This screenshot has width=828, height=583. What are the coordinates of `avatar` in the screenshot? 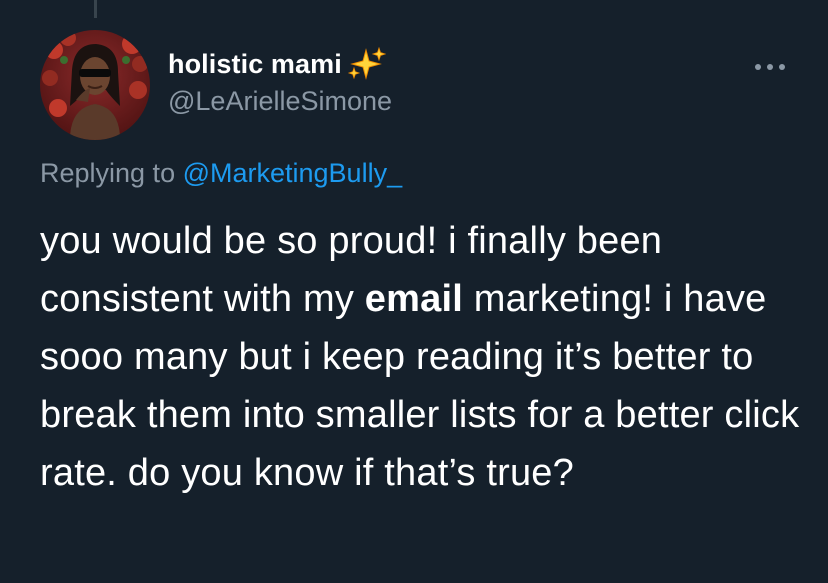 It's located at (95, 85).